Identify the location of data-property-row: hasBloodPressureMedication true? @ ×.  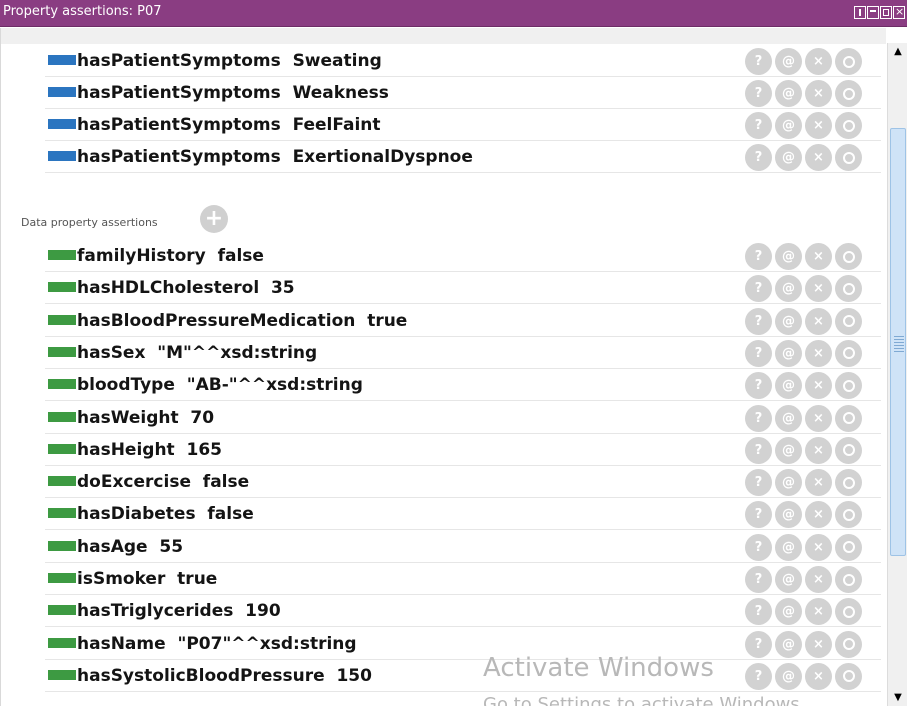
(463, 321).